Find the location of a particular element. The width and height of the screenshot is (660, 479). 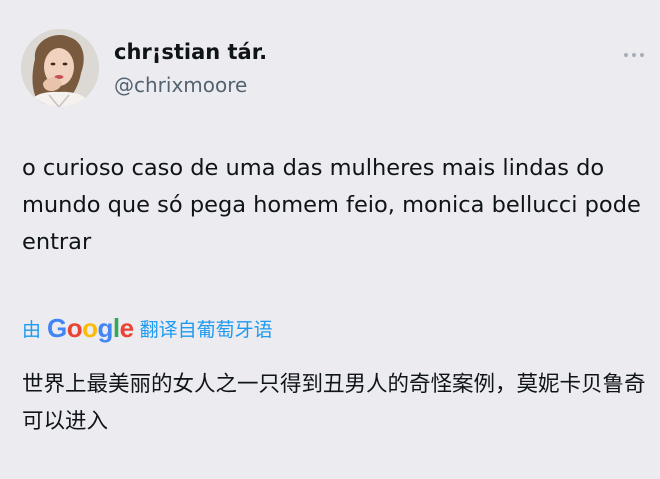

translation-prefix: 由 is located at coordinates (32, 329).